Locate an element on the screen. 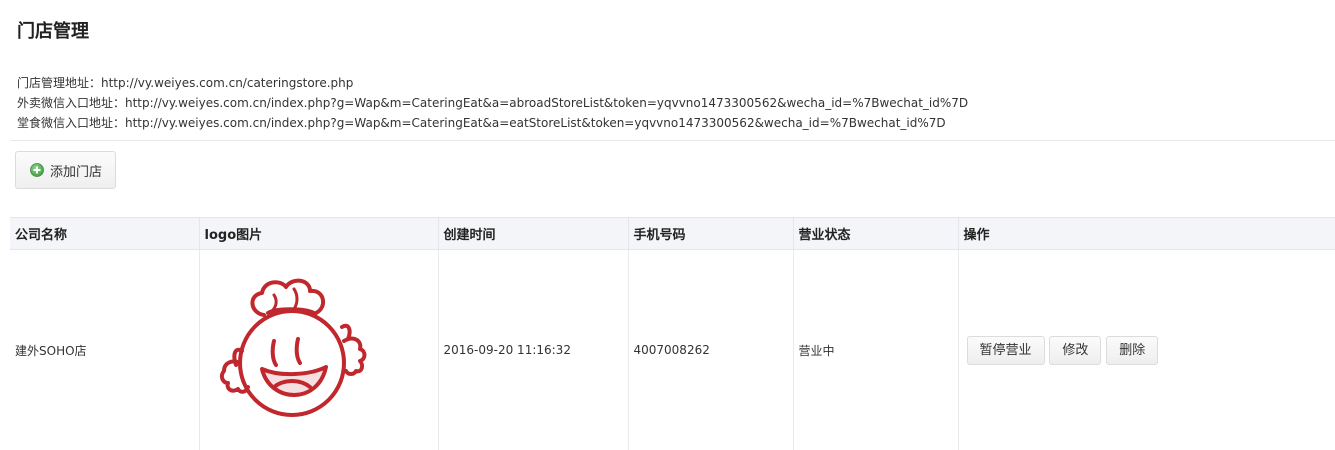  logo-image is located at coordinates (319, 350).